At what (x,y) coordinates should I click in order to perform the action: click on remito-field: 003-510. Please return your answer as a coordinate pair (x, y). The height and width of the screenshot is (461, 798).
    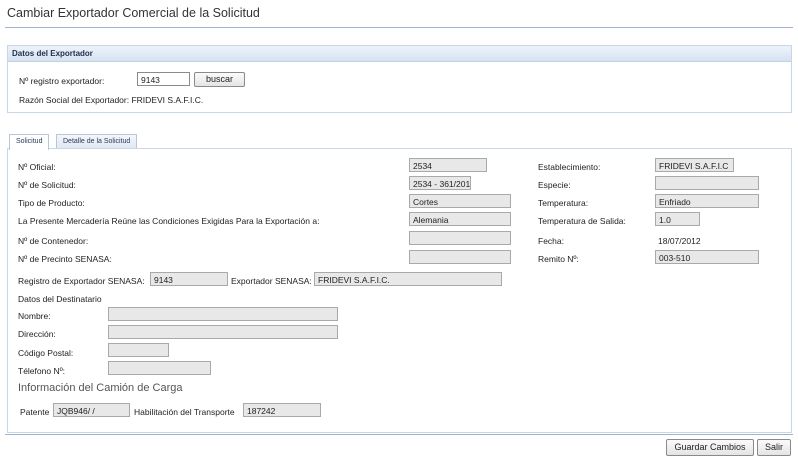
    Looking at the image, I should click on (707, 257).